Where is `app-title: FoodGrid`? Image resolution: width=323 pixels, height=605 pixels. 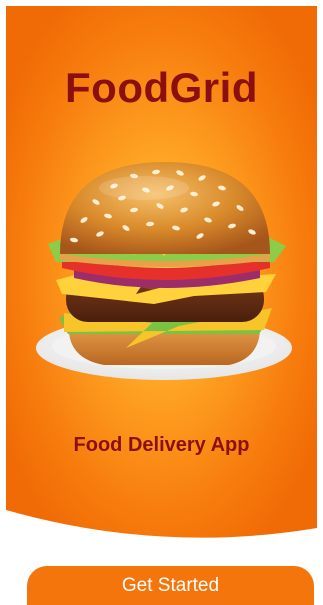 app-title: FoodGrid is located at coordinates (161, 87).